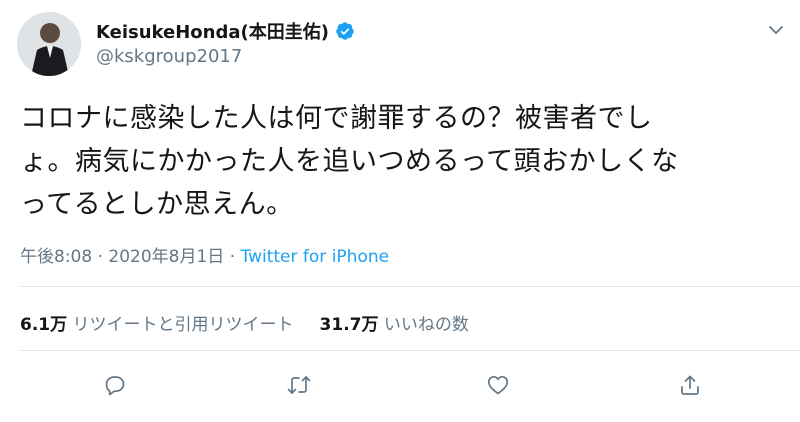 The height and width of the screenshot is (422, 800). What do you see at coordinates (426, 325) in the screenshot?
I see `likes-label: いいねの数` at bounding box center [426, 325].